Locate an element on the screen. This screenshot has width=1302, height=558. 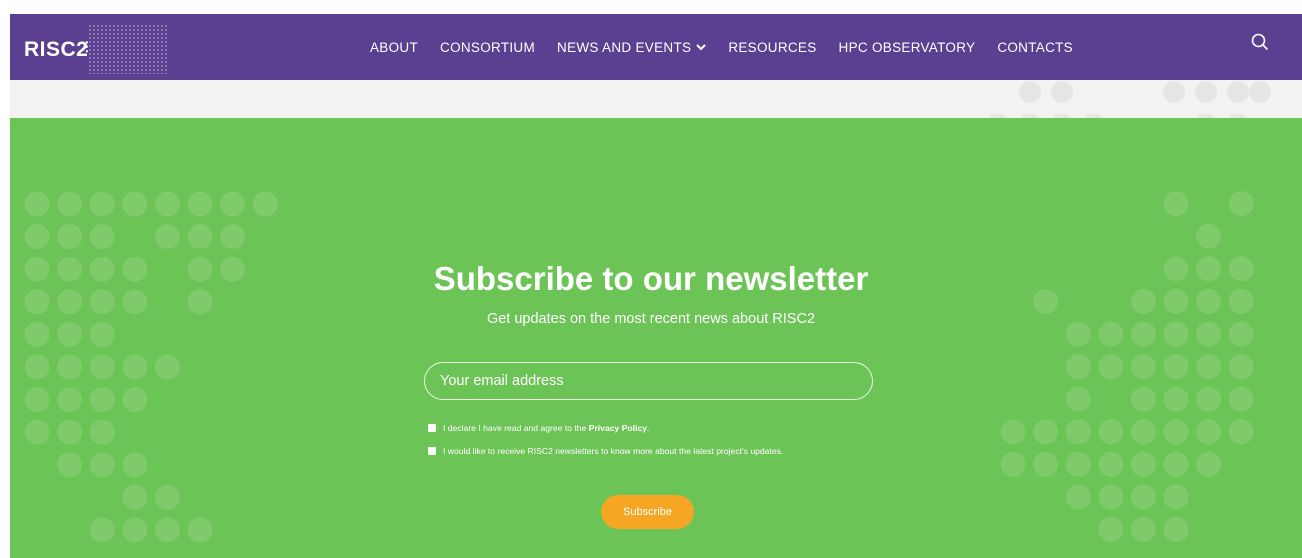
privacy-policy-link: Privacy Policy is located at coordinates (618, 428).